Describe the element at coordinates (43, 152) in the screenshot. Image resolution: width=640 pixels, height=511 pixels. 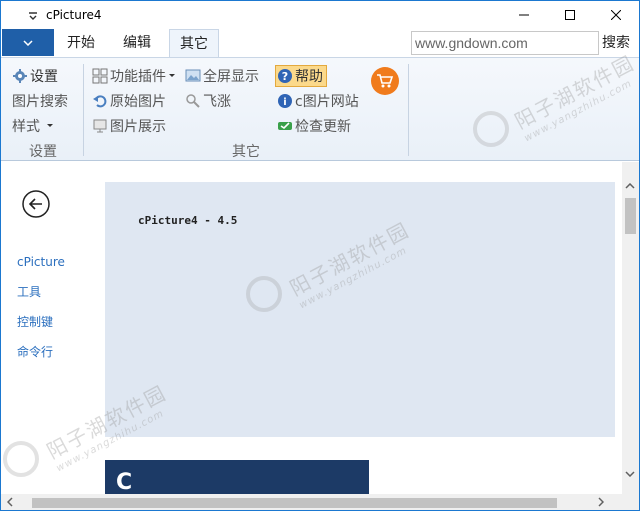
I see `group-label-settings: 设置` at that location.